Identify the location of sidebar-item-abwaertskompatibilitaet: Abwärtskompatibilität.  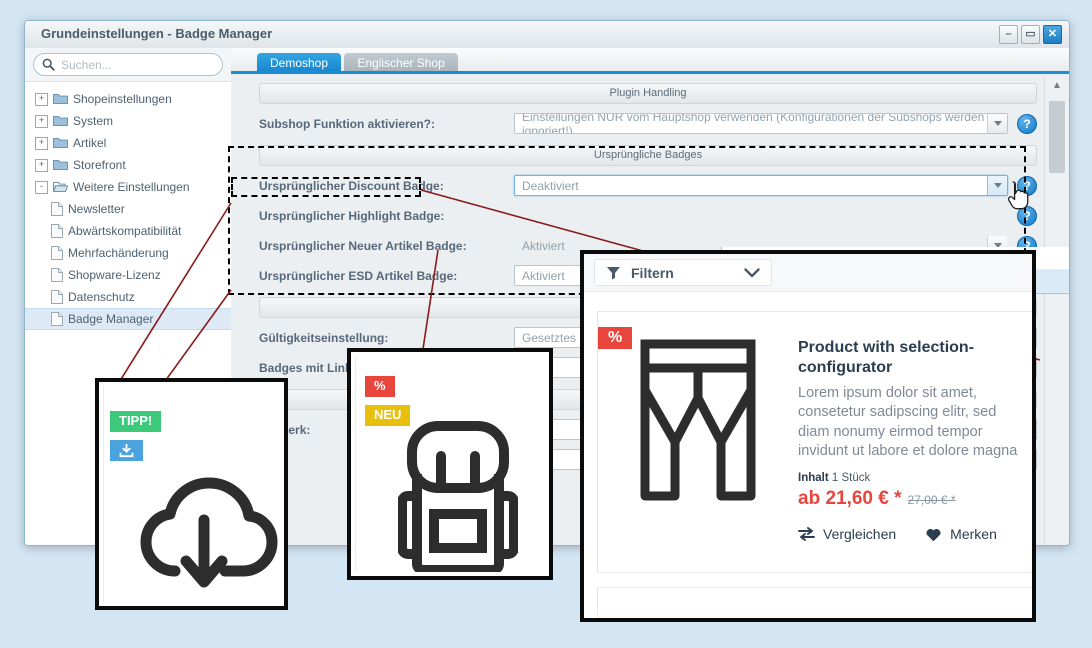
(131, 231).